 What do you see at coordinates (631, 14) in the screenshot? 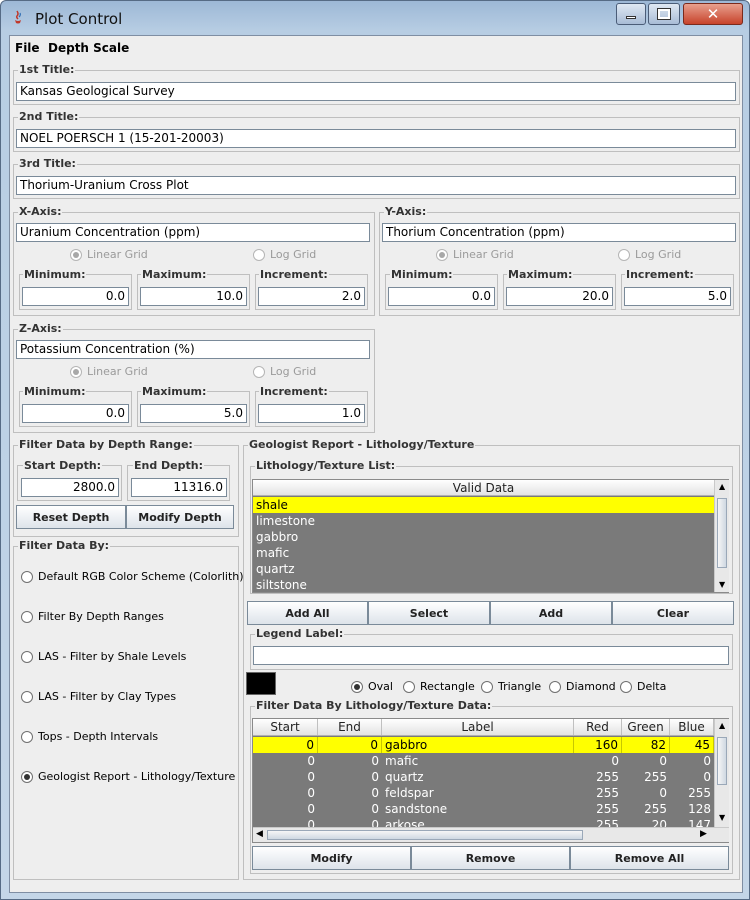
I see `minimize-button` at bounding box center [631, 14].